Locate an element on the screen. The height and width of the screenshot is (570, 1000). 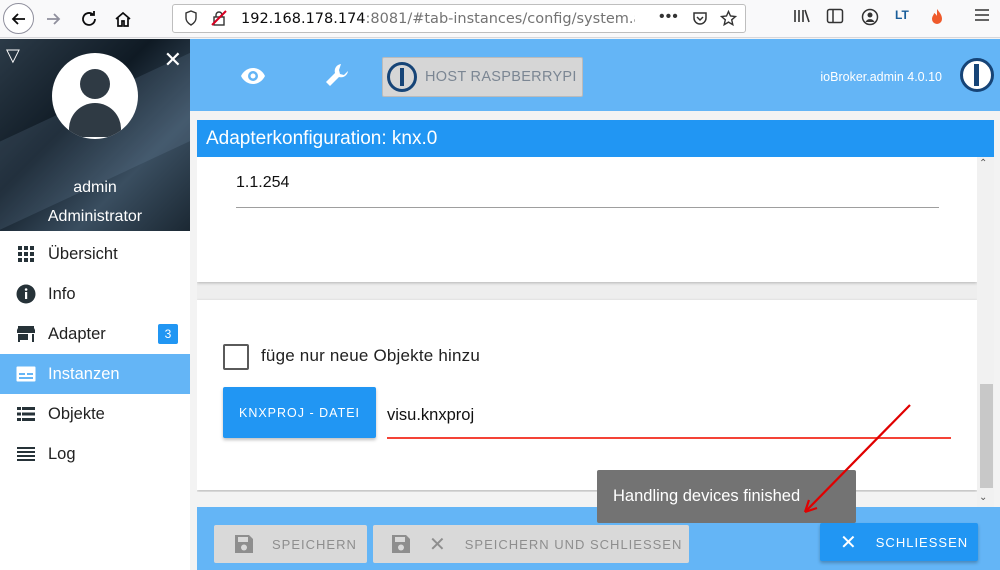
save-and-close-button: ✕ SPEICHERN UND SCHLIESSEN is located at coordinates (531, 544).